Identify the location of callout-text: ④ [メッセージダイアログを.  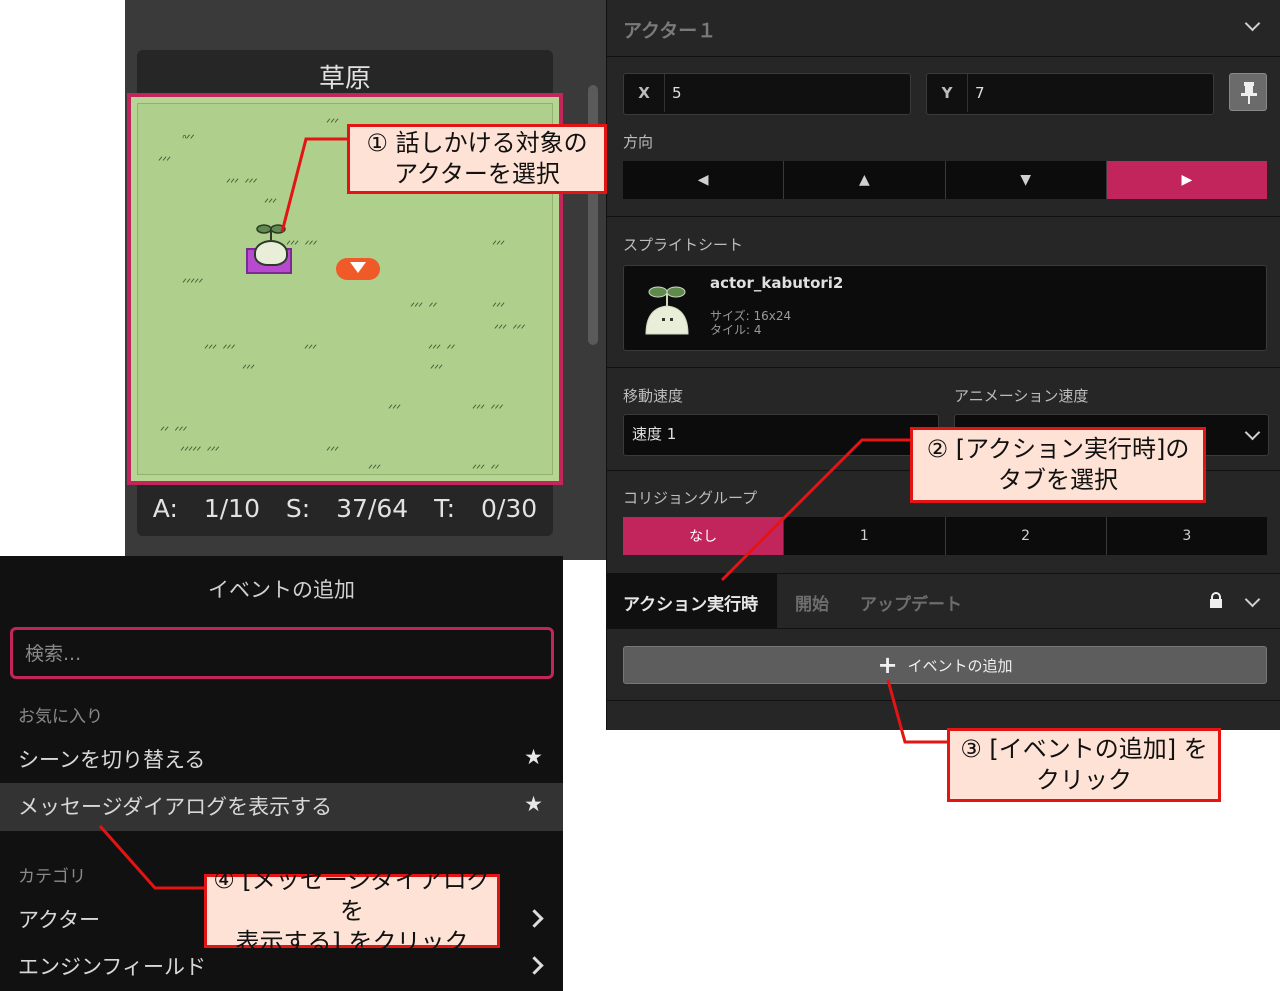
(352, 895).